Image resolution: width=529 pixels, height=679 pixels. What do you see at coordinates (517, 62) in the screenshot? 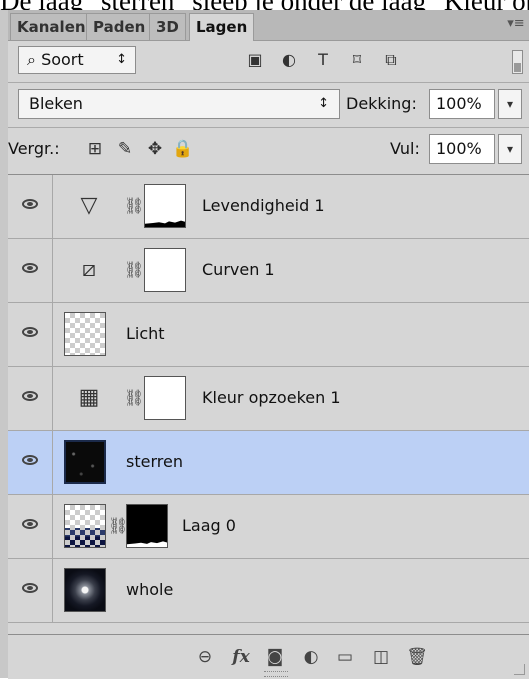
I see `filter-toggle` at bounding box center [517, 62].